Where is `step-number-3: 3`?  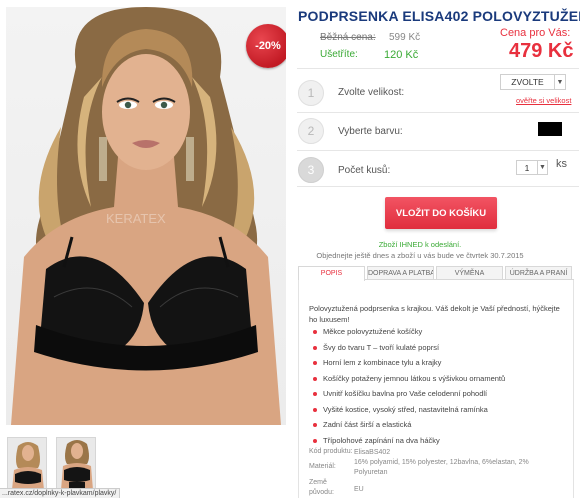
step-number-3: 3 is located at coordinates (311, 170).